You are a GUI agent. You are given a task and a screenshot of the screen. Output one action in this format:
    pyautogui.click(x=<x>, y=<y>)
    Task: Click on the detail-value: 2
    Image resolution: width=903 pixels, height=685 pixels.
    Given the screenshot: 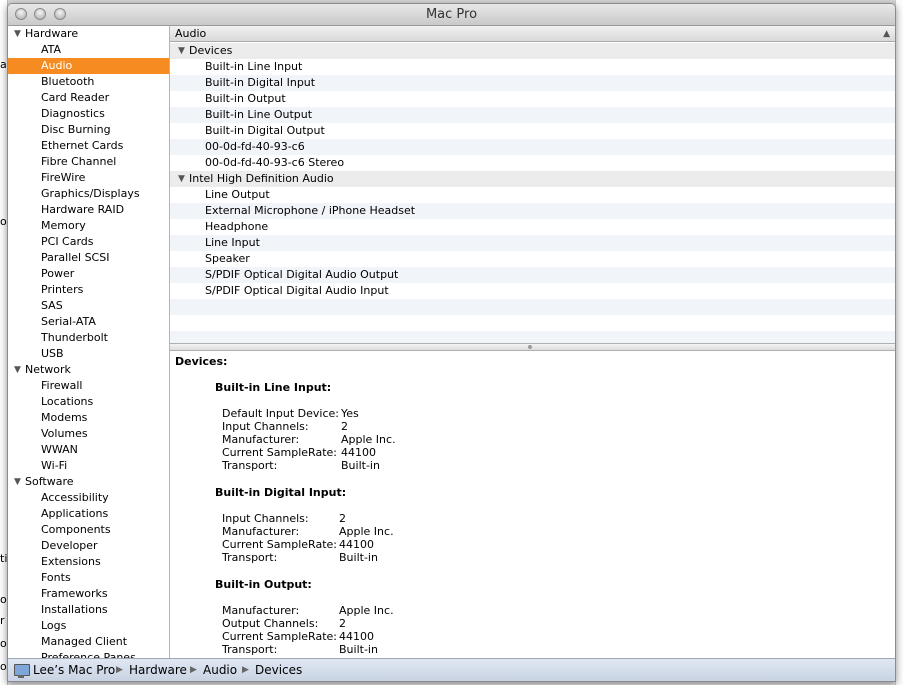 What is the action you would take?
    pyautogui.click(x=344, y=426)
    